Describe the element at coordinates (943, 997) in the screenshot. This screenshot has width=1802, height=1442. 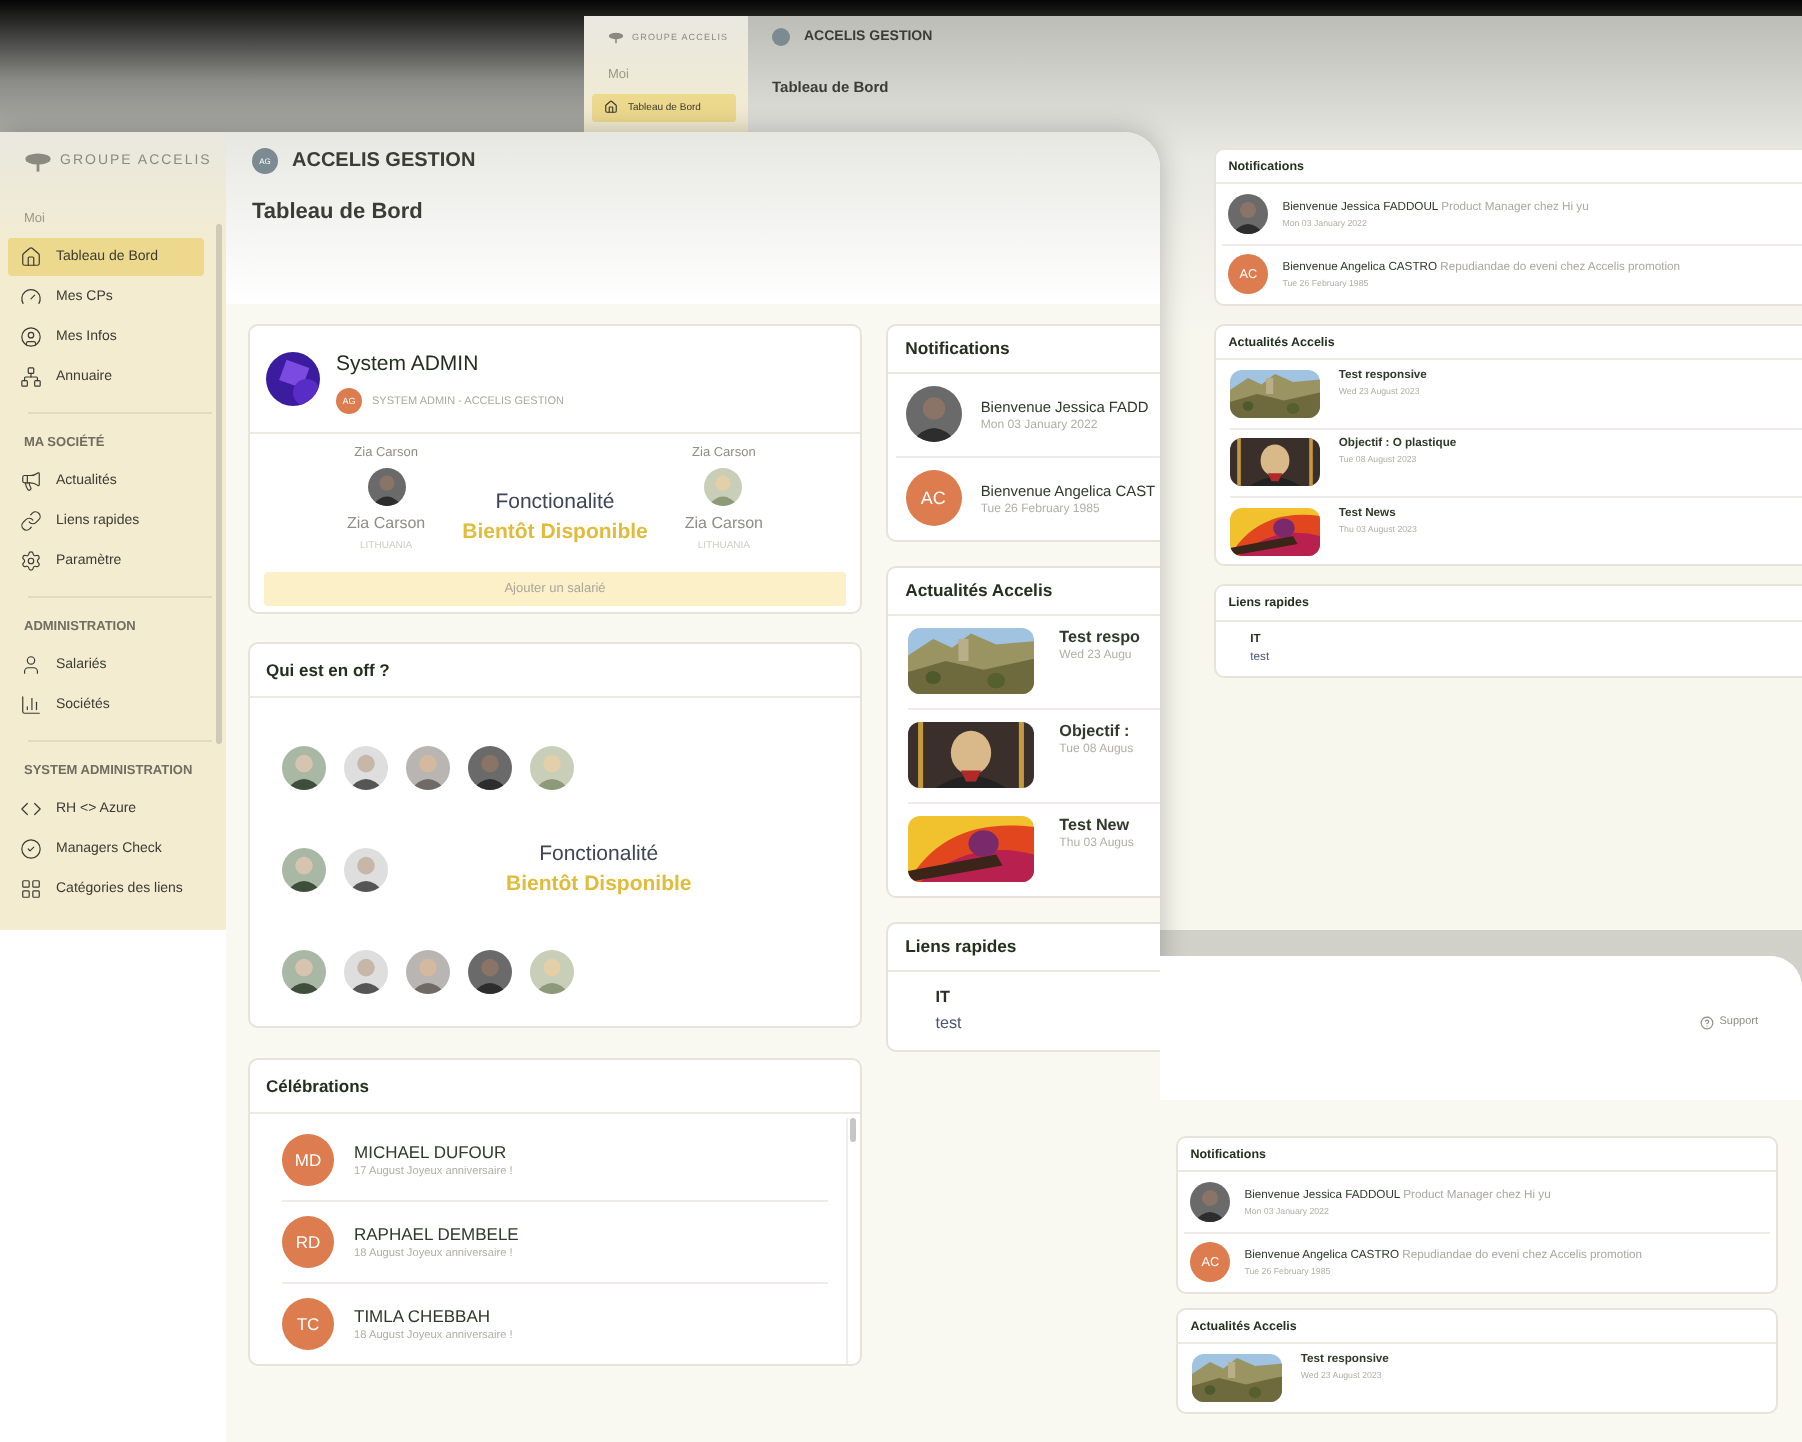
I see `link-group-name: IT` at that location.